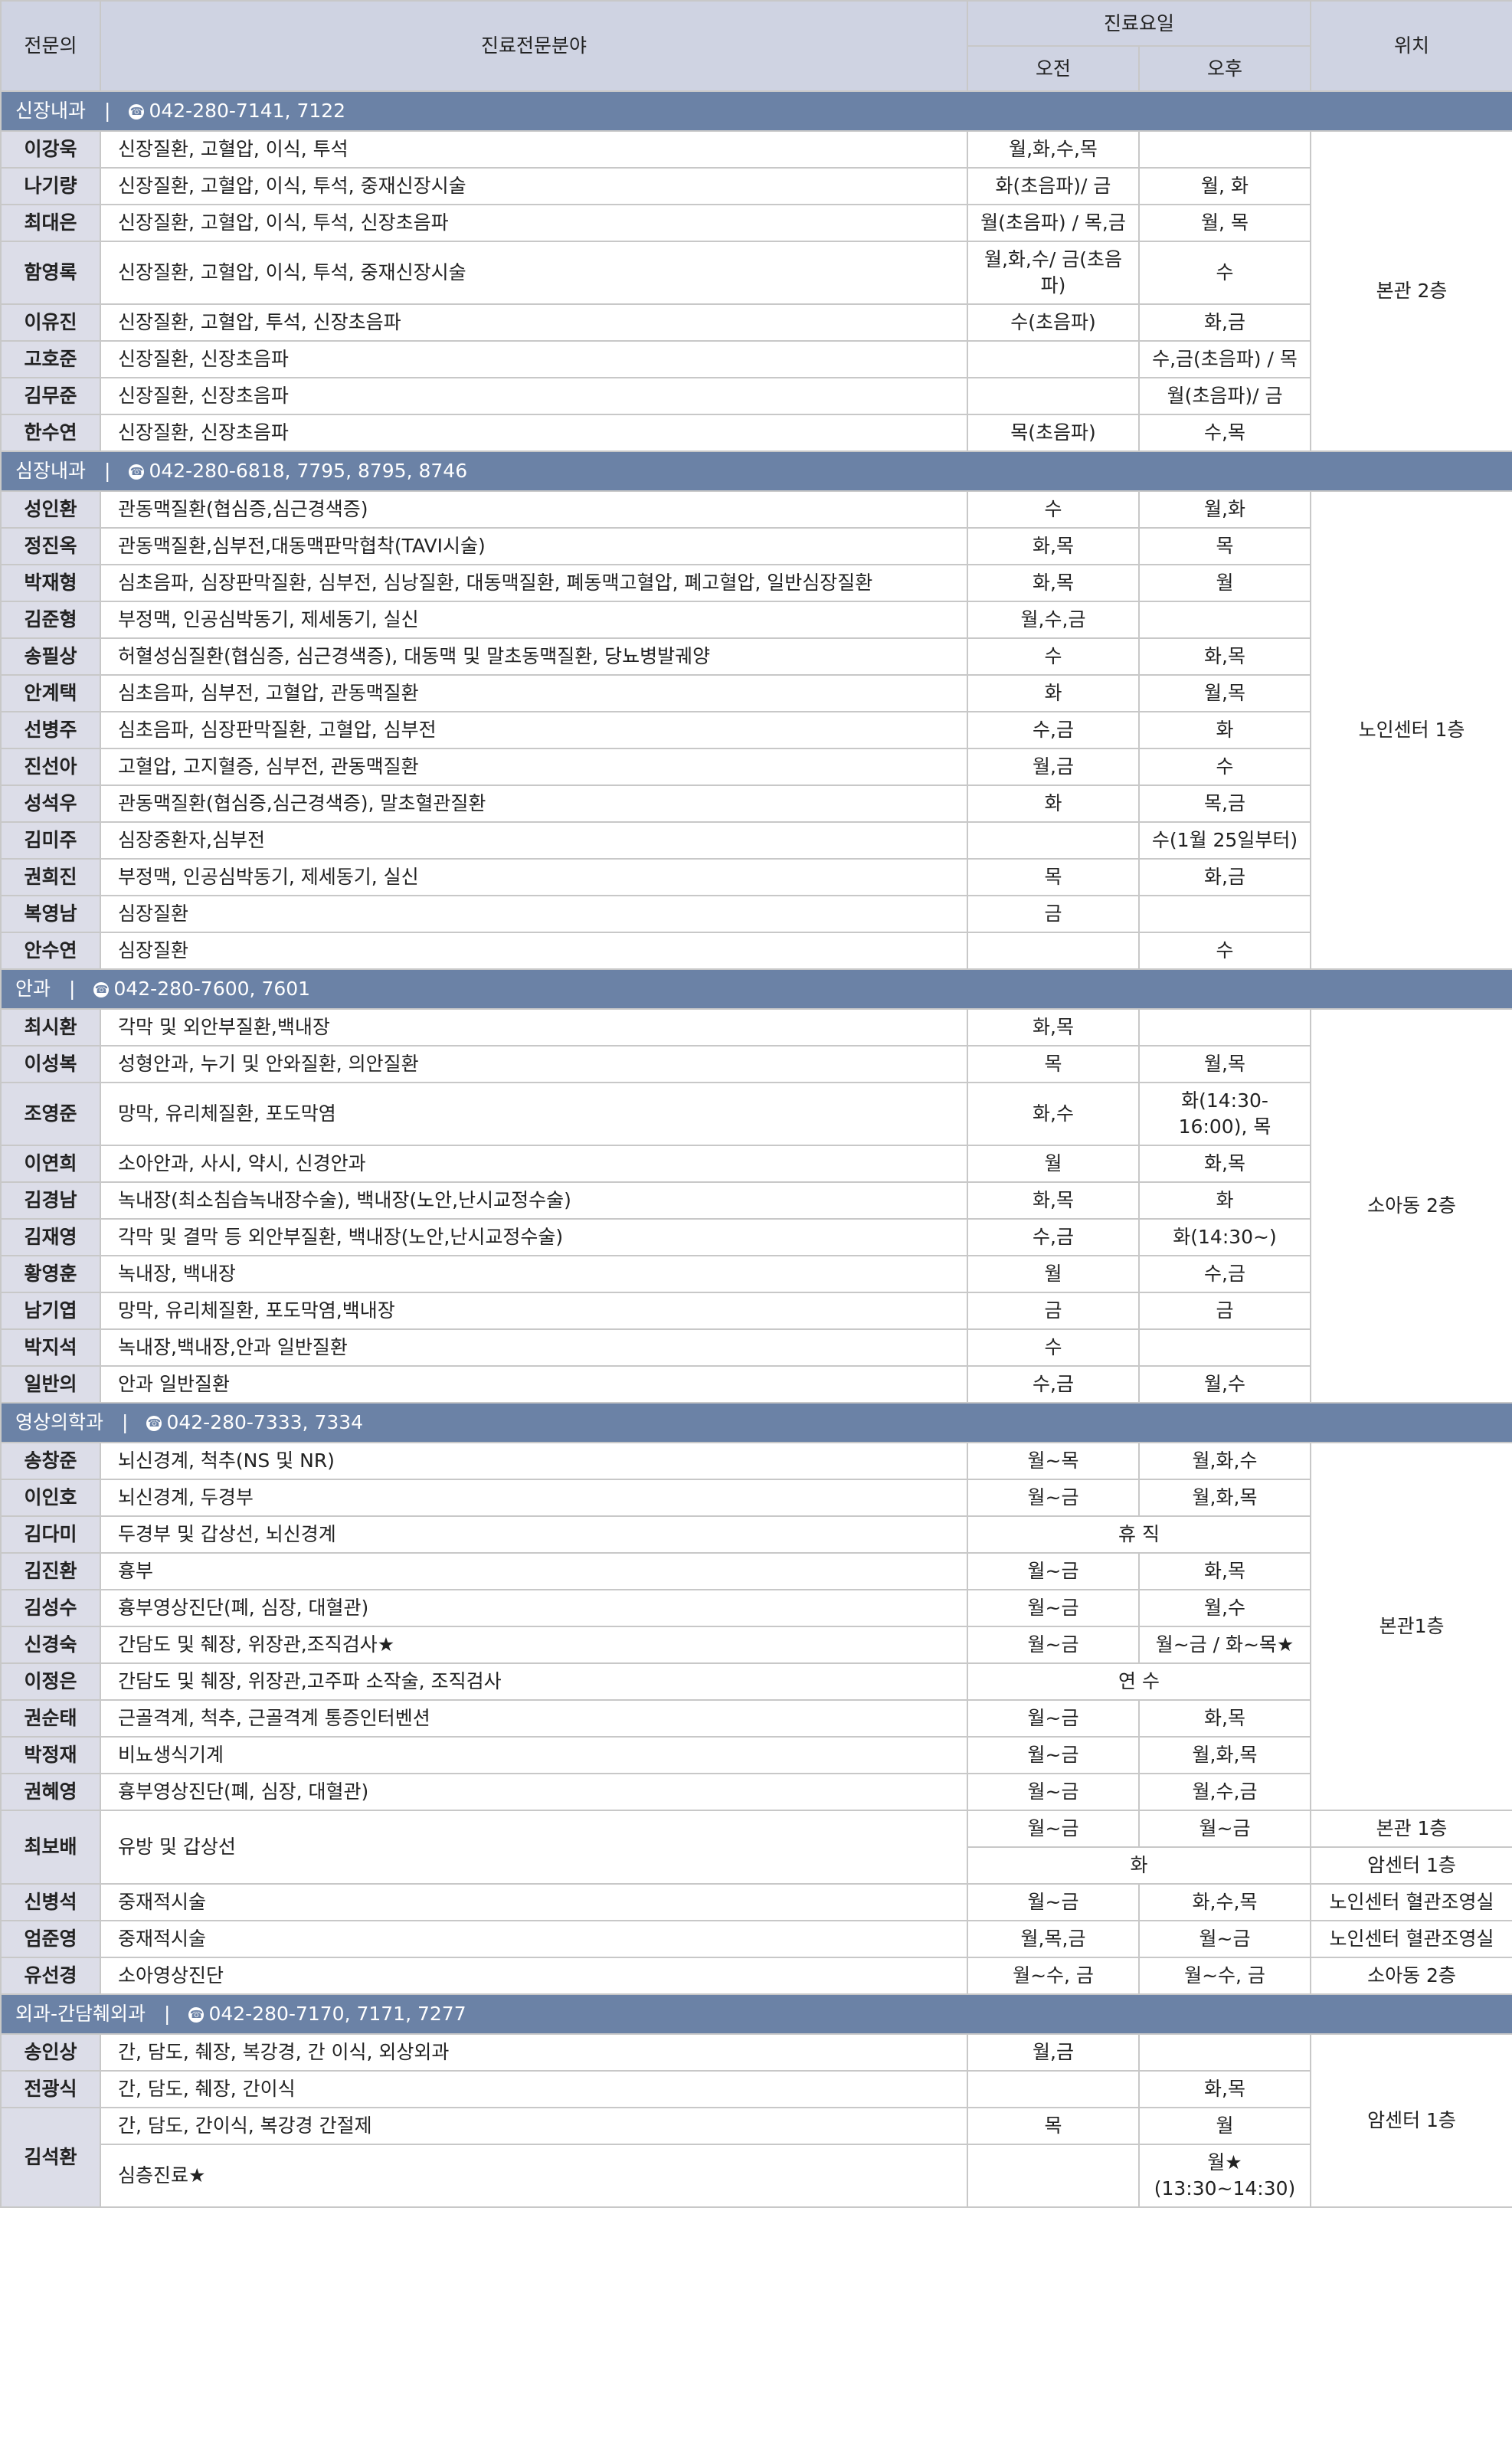 The image size is (1512, 2437). What do you see at coordinates (1224, 1755) in the screenshot?
I see `schedule-pm: 월,화,목` at bounding box center [1224, 1755].